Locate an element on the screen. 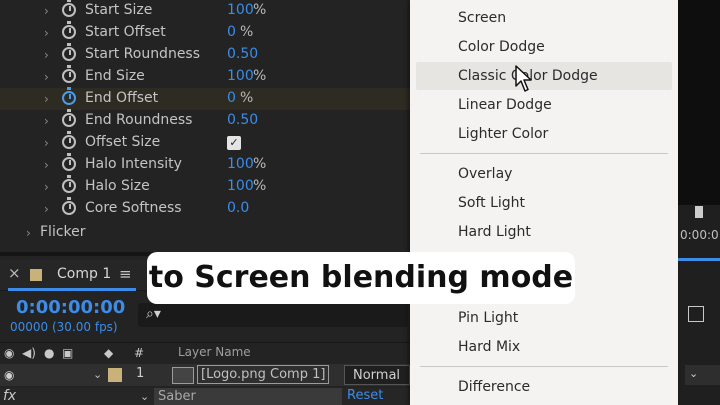 The width and height of the screenshot is (720, 405). menu-item-lighter-color: Lighter Color is located at coordinates (544, 134).